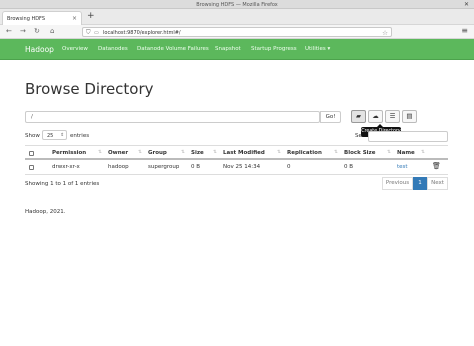 The image size is (474, 346). Describe the element at coordinates (236, 159) in the screenshot. I see `table-header-border` at that location.